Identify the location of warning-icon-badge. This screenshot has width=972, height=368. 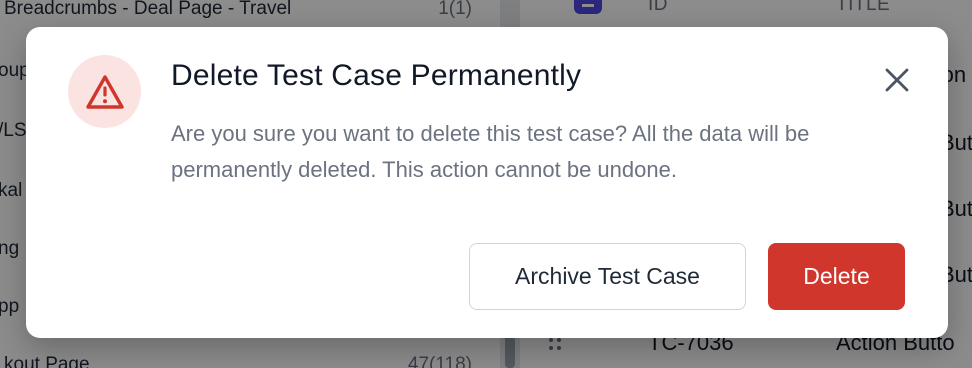
(104, 91).